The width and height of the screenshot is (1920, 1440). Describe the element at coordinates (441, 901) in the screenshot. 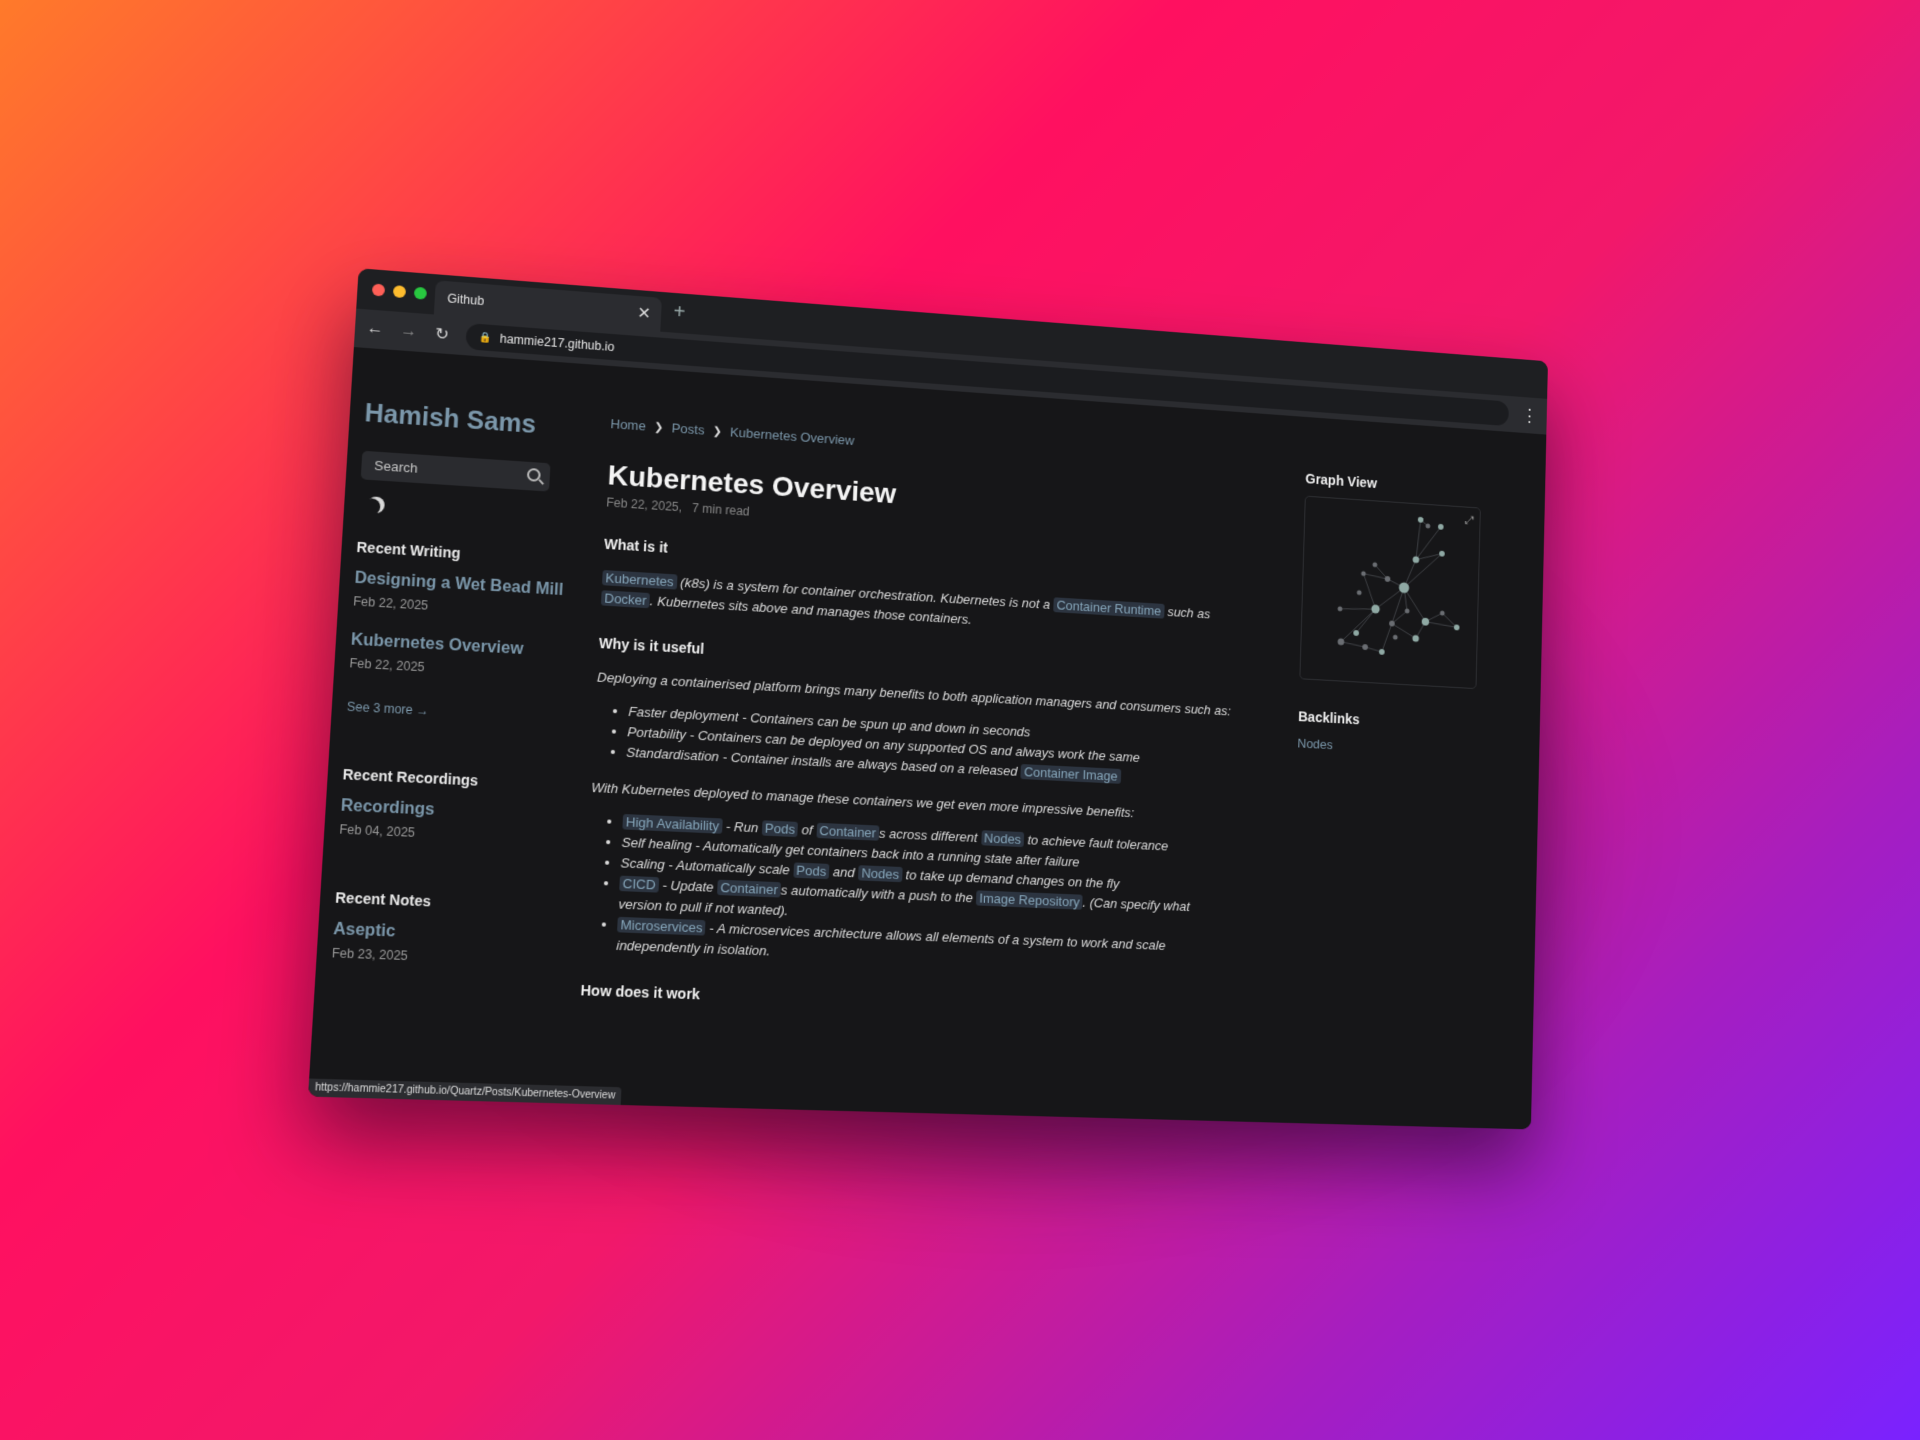

I see `recent-notes-heading: Recent Notes` at that location.